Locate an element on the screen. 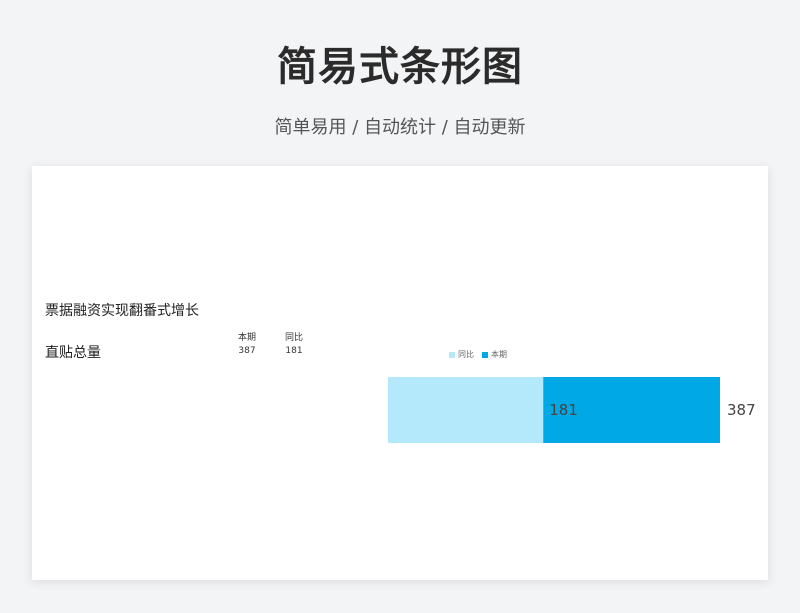 The height and width of the screenshot is (613, 800). bar-previous is located at coordinates (466, 410).